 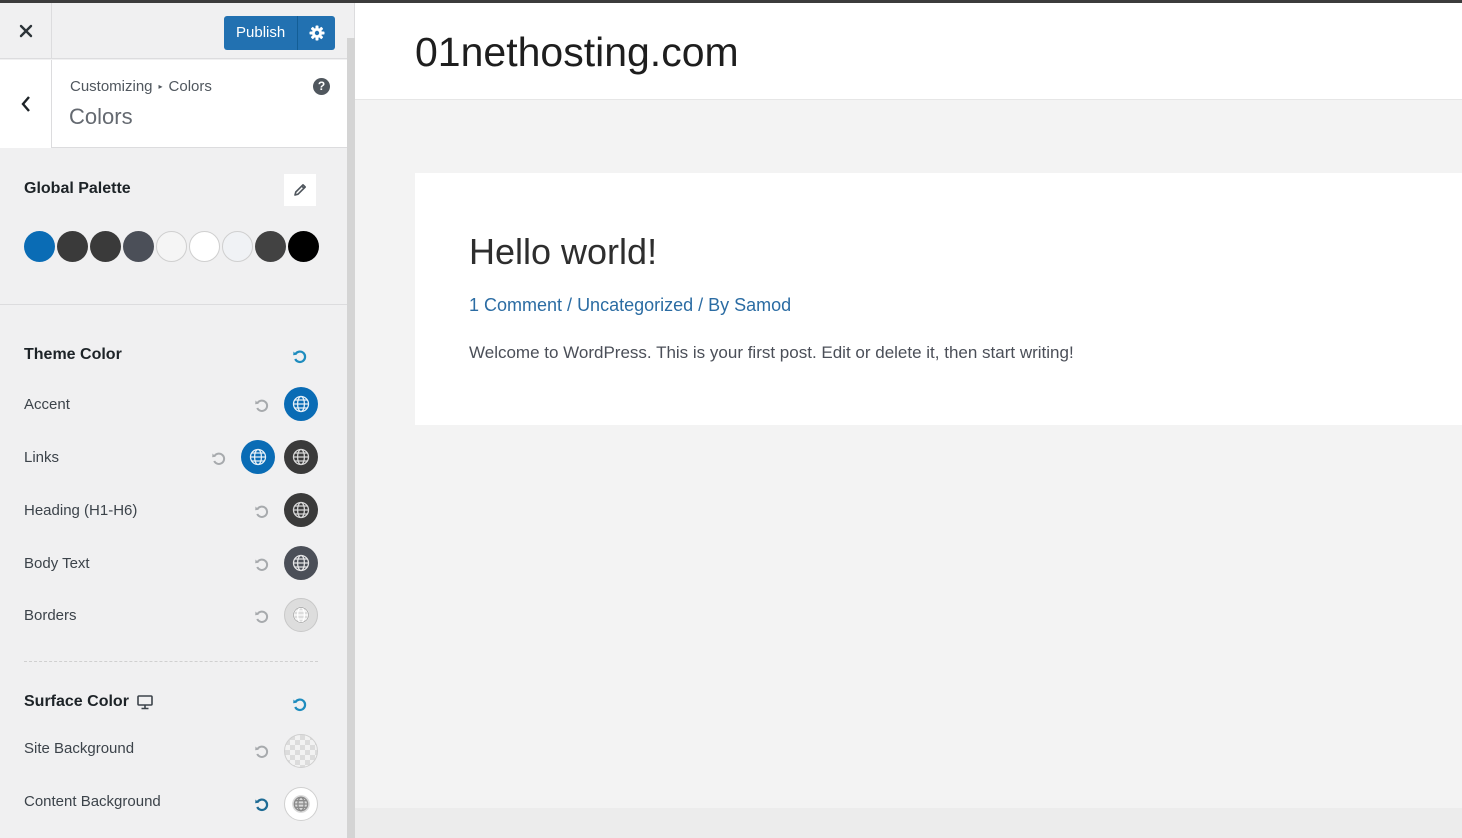 I want to click on section-title: Colors, so click(x=101, y=116).